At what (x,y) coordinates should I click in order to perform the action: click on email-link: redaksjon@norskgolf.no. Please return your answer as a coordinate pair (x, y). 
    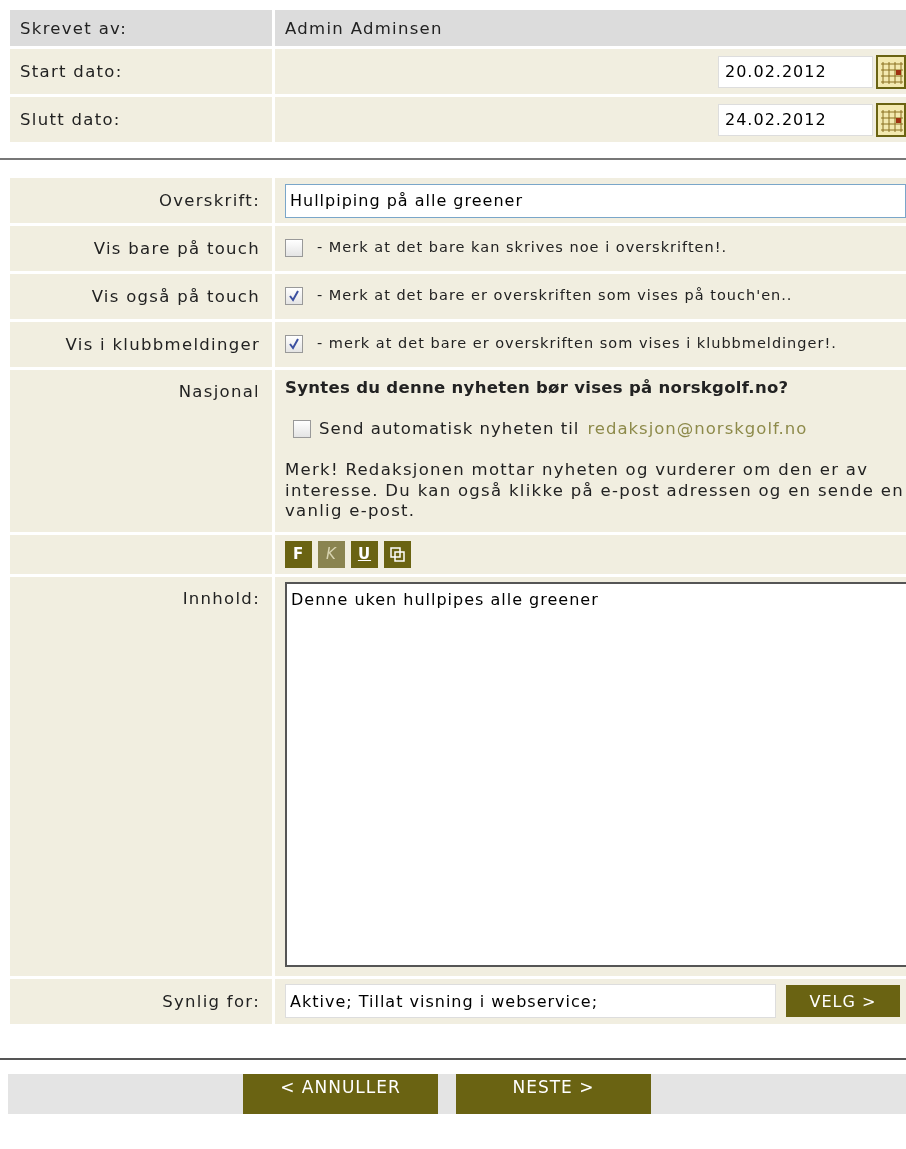
    Looking at the image, I should click on (697, 428).